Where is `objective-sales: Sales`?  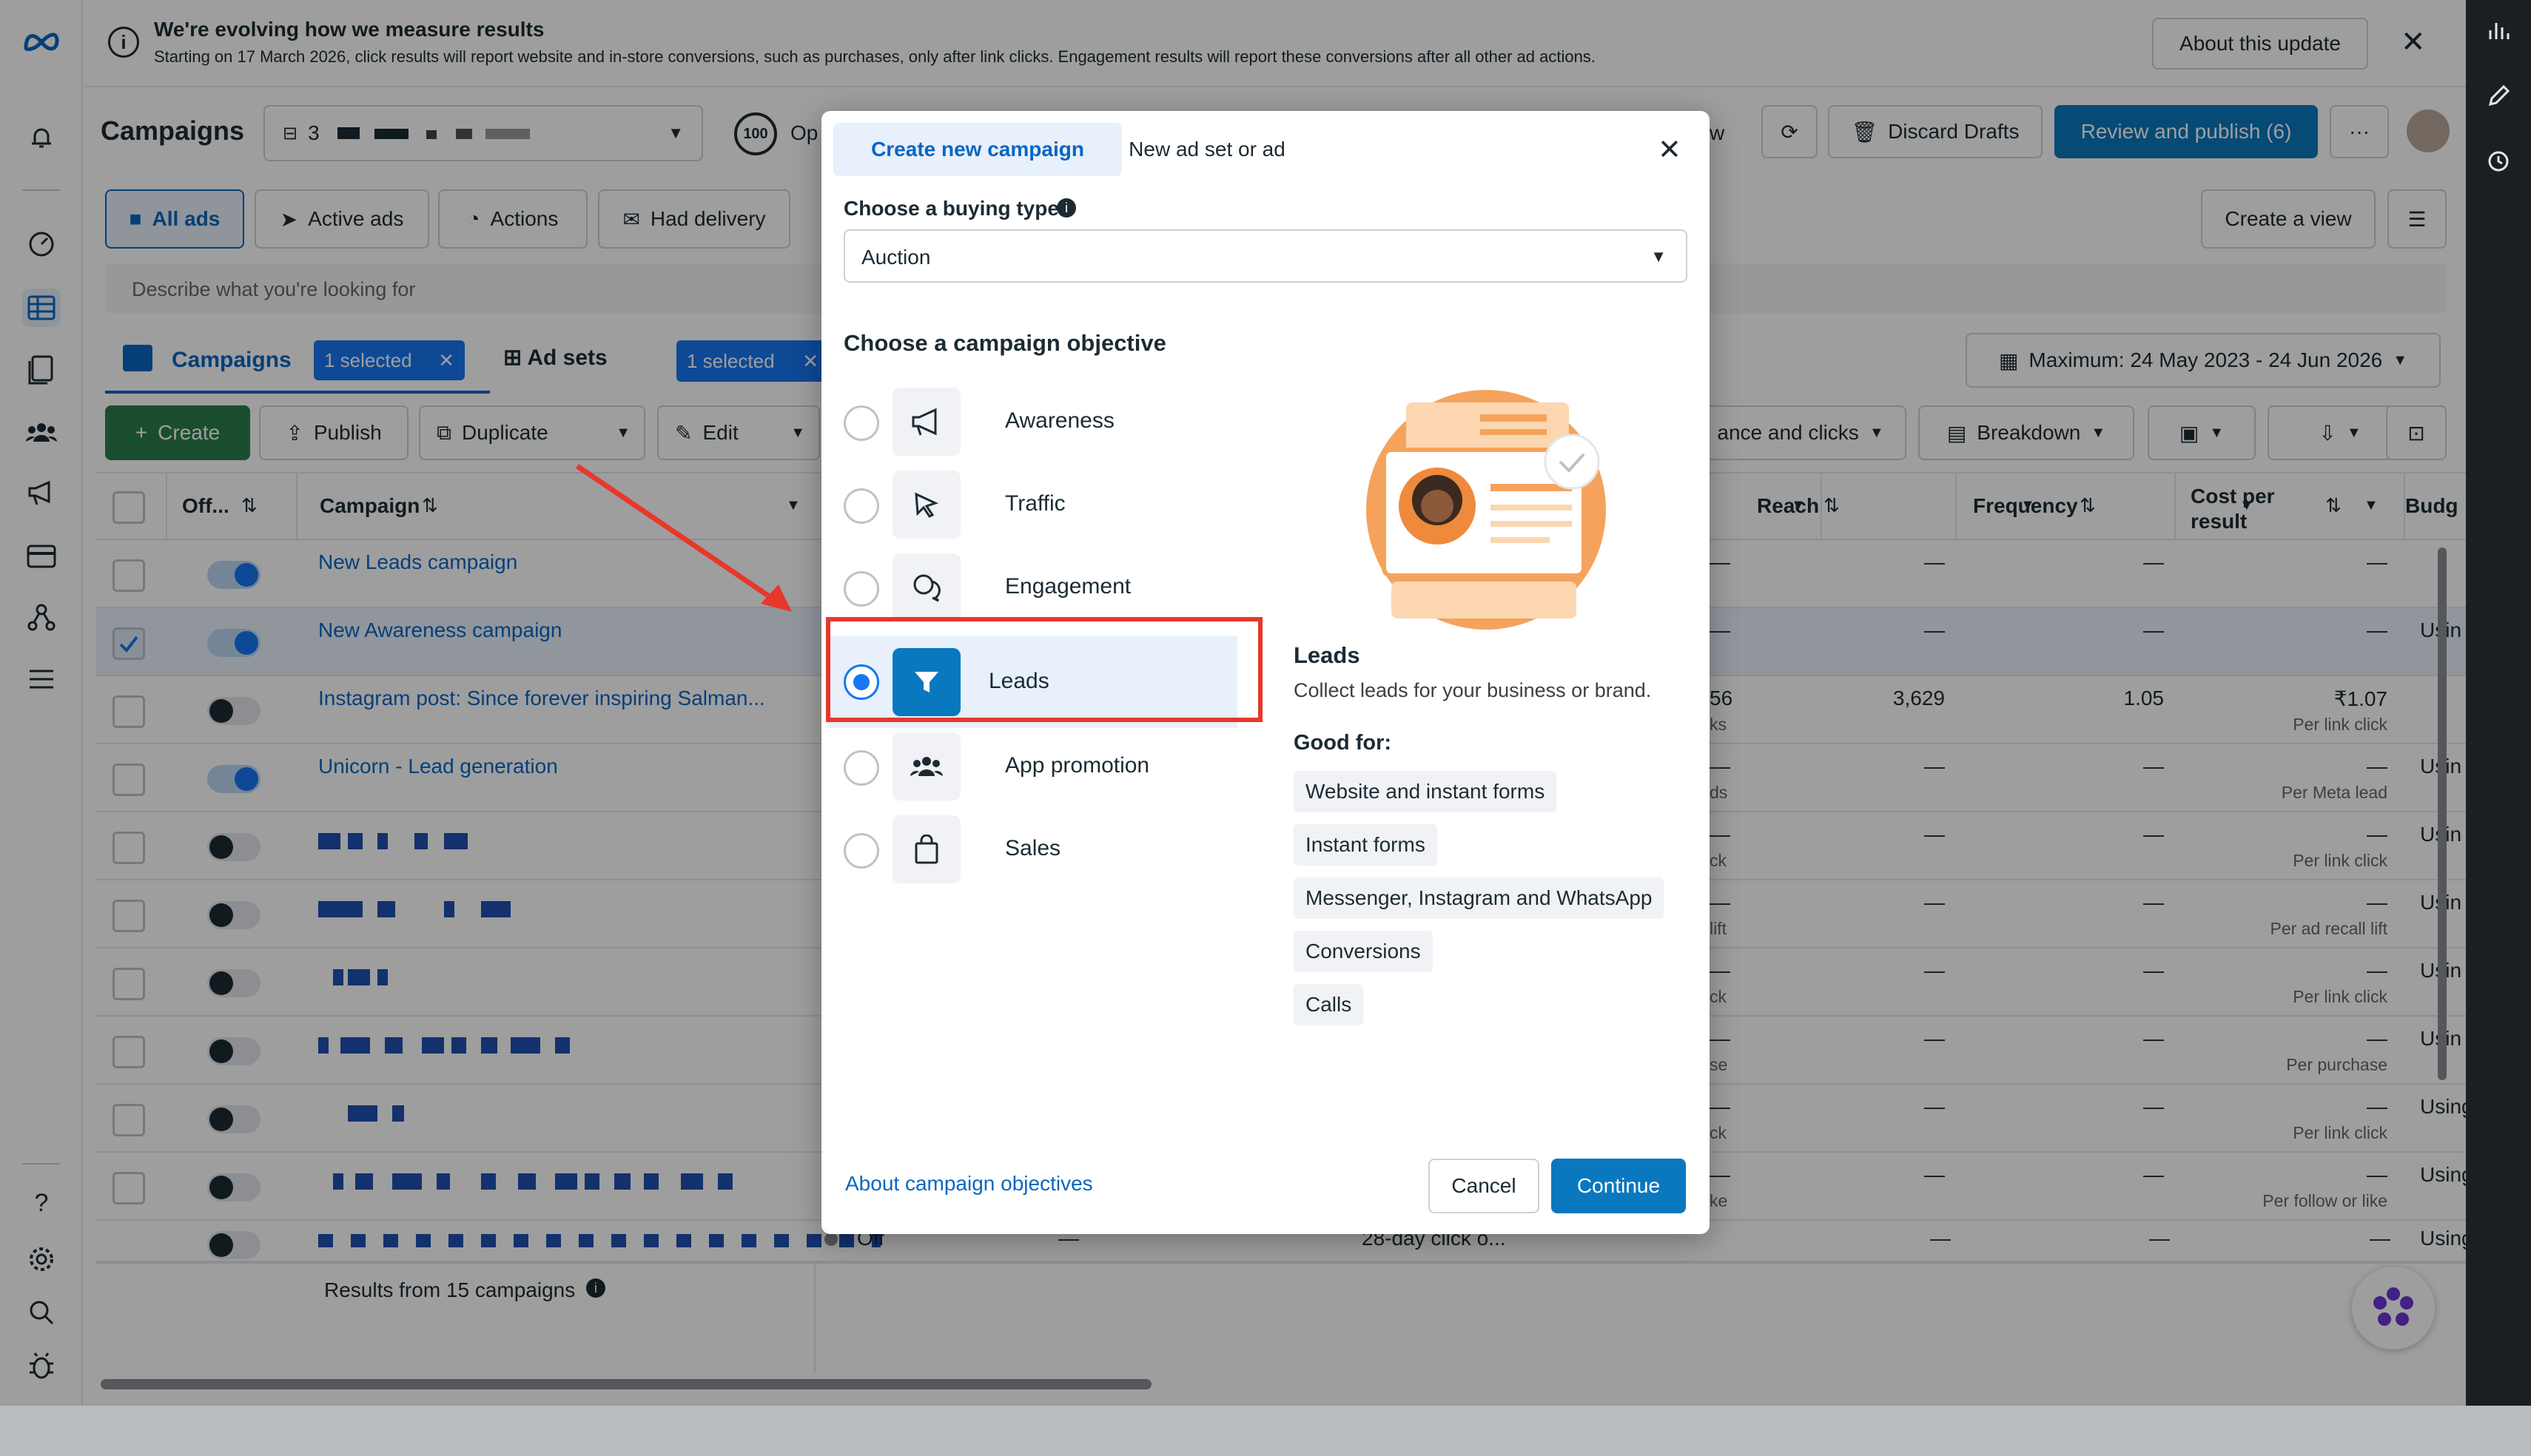
objective-sales: Sales is located at coordinates (1051, 850).